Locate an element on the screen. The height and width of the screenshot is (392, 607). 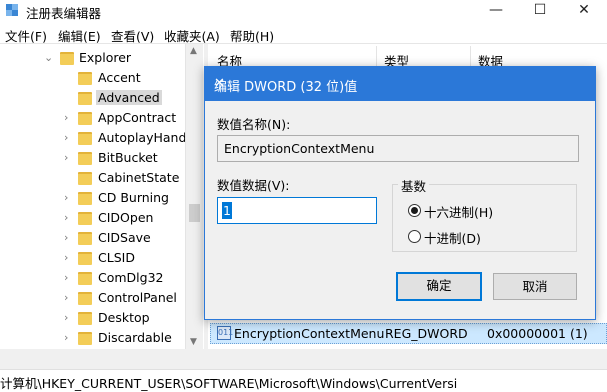
value-type: REG_DWORD is located at coordinates (426, 333).